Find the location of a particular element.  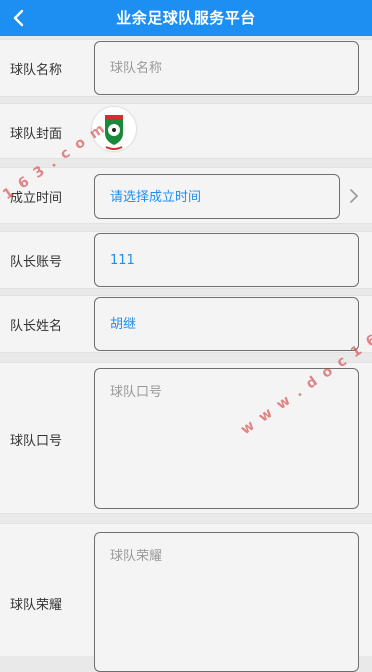

founded-time-label: 成立时间 is located at coordinates (36, 198).